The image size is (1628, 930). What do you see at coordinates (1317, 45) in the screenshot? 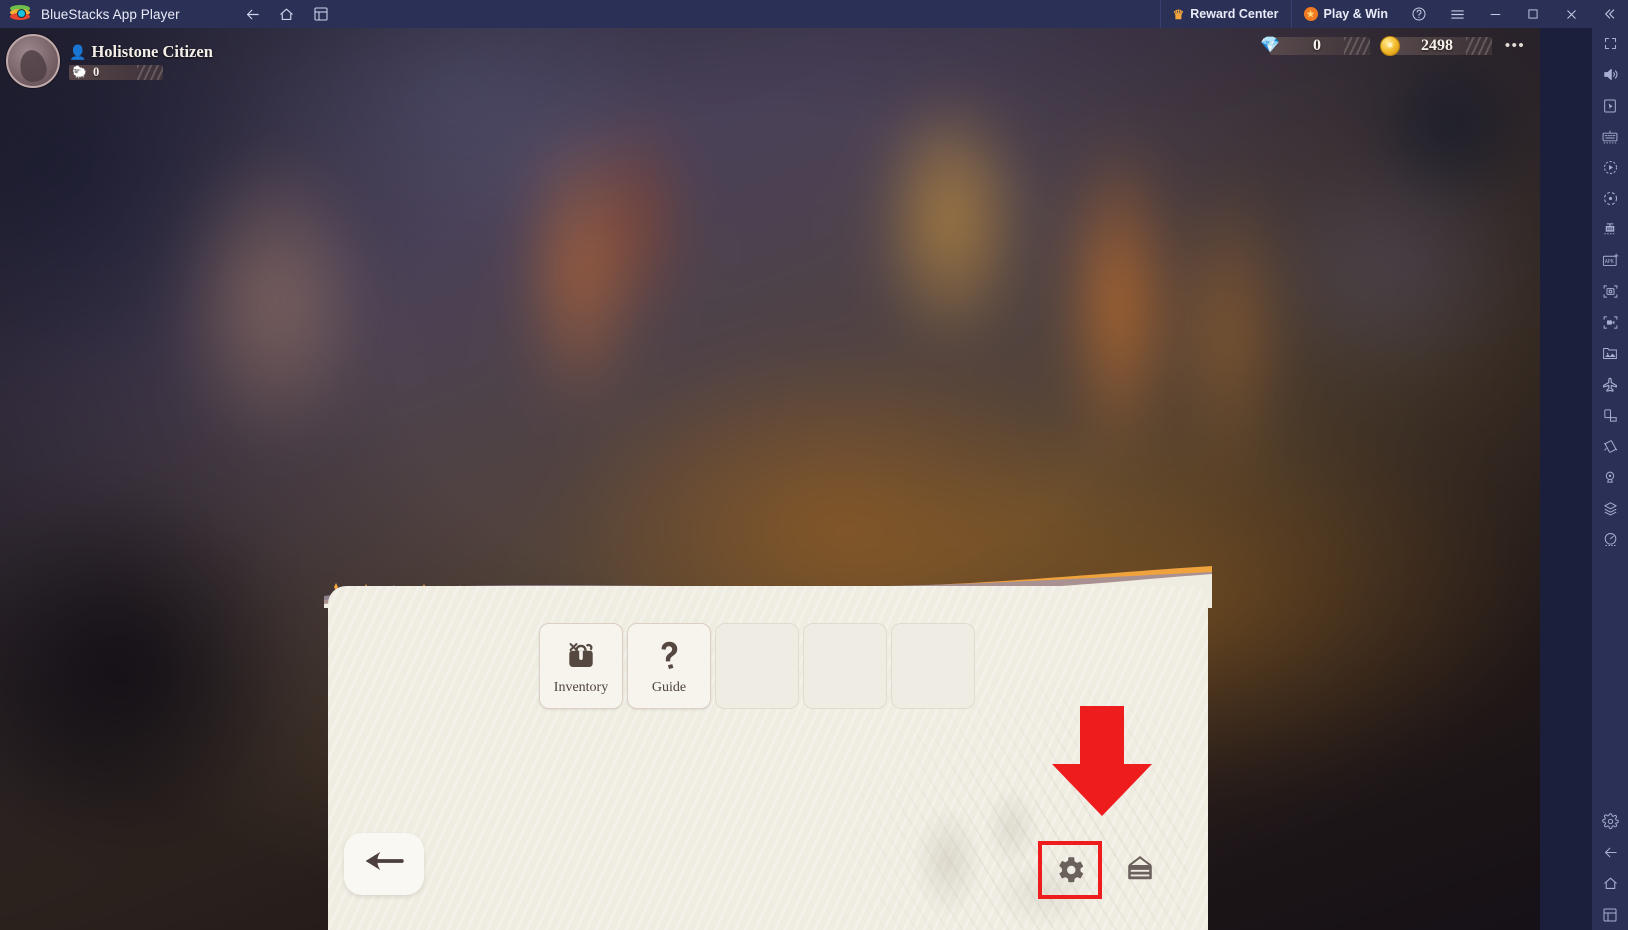
I see `gem-value: 0` at bounding box center [1317, 45].